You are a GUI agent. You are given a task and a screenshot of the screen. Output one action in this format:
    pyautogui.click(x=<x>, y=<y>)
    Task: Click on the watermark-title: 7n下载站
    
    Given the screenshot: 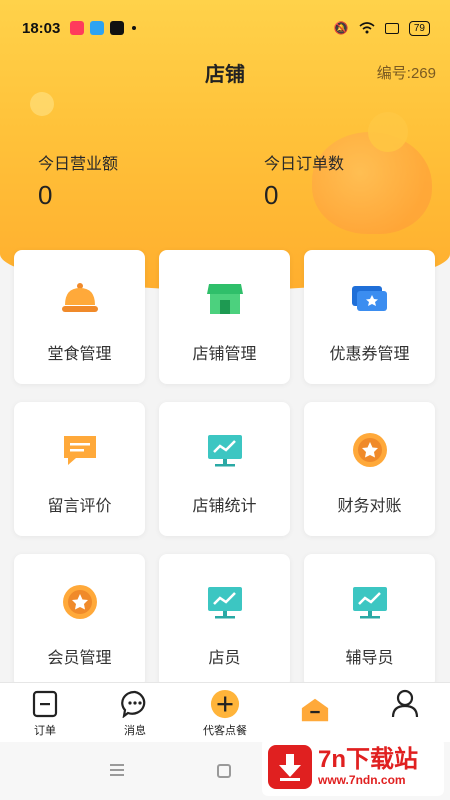 What is the action you would take?
    pyautogui.click(x=368, y=759)
    